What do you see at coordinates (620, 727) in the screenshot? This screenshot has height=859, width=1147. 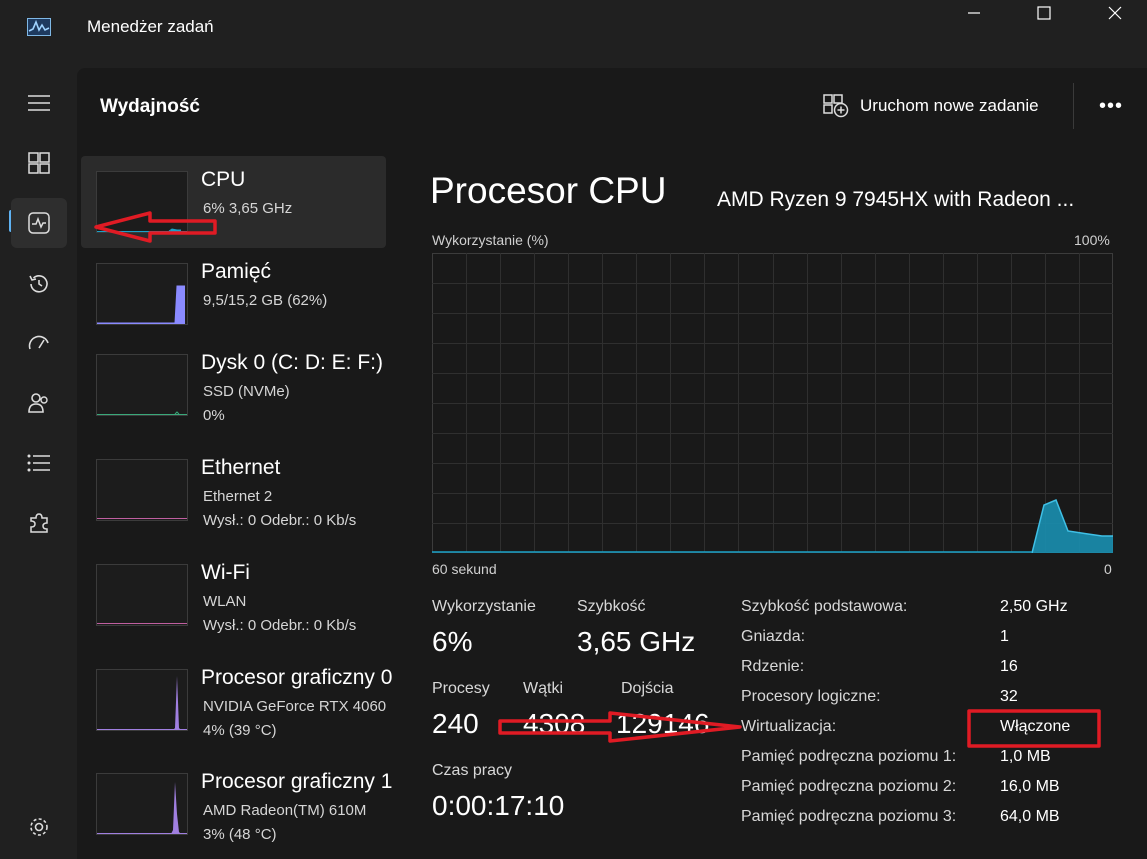 I see `annotation-arrow-virtualization` at bounding box center [620, 727].